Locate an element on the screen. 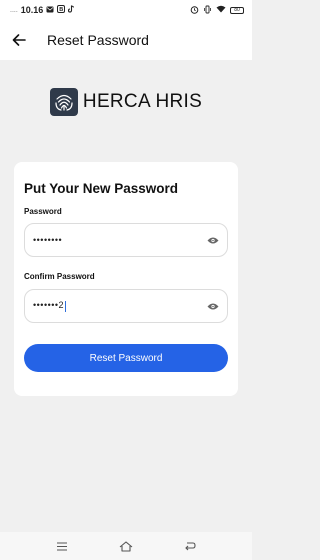  vibrate-icon is located at coordinates (207, 10).